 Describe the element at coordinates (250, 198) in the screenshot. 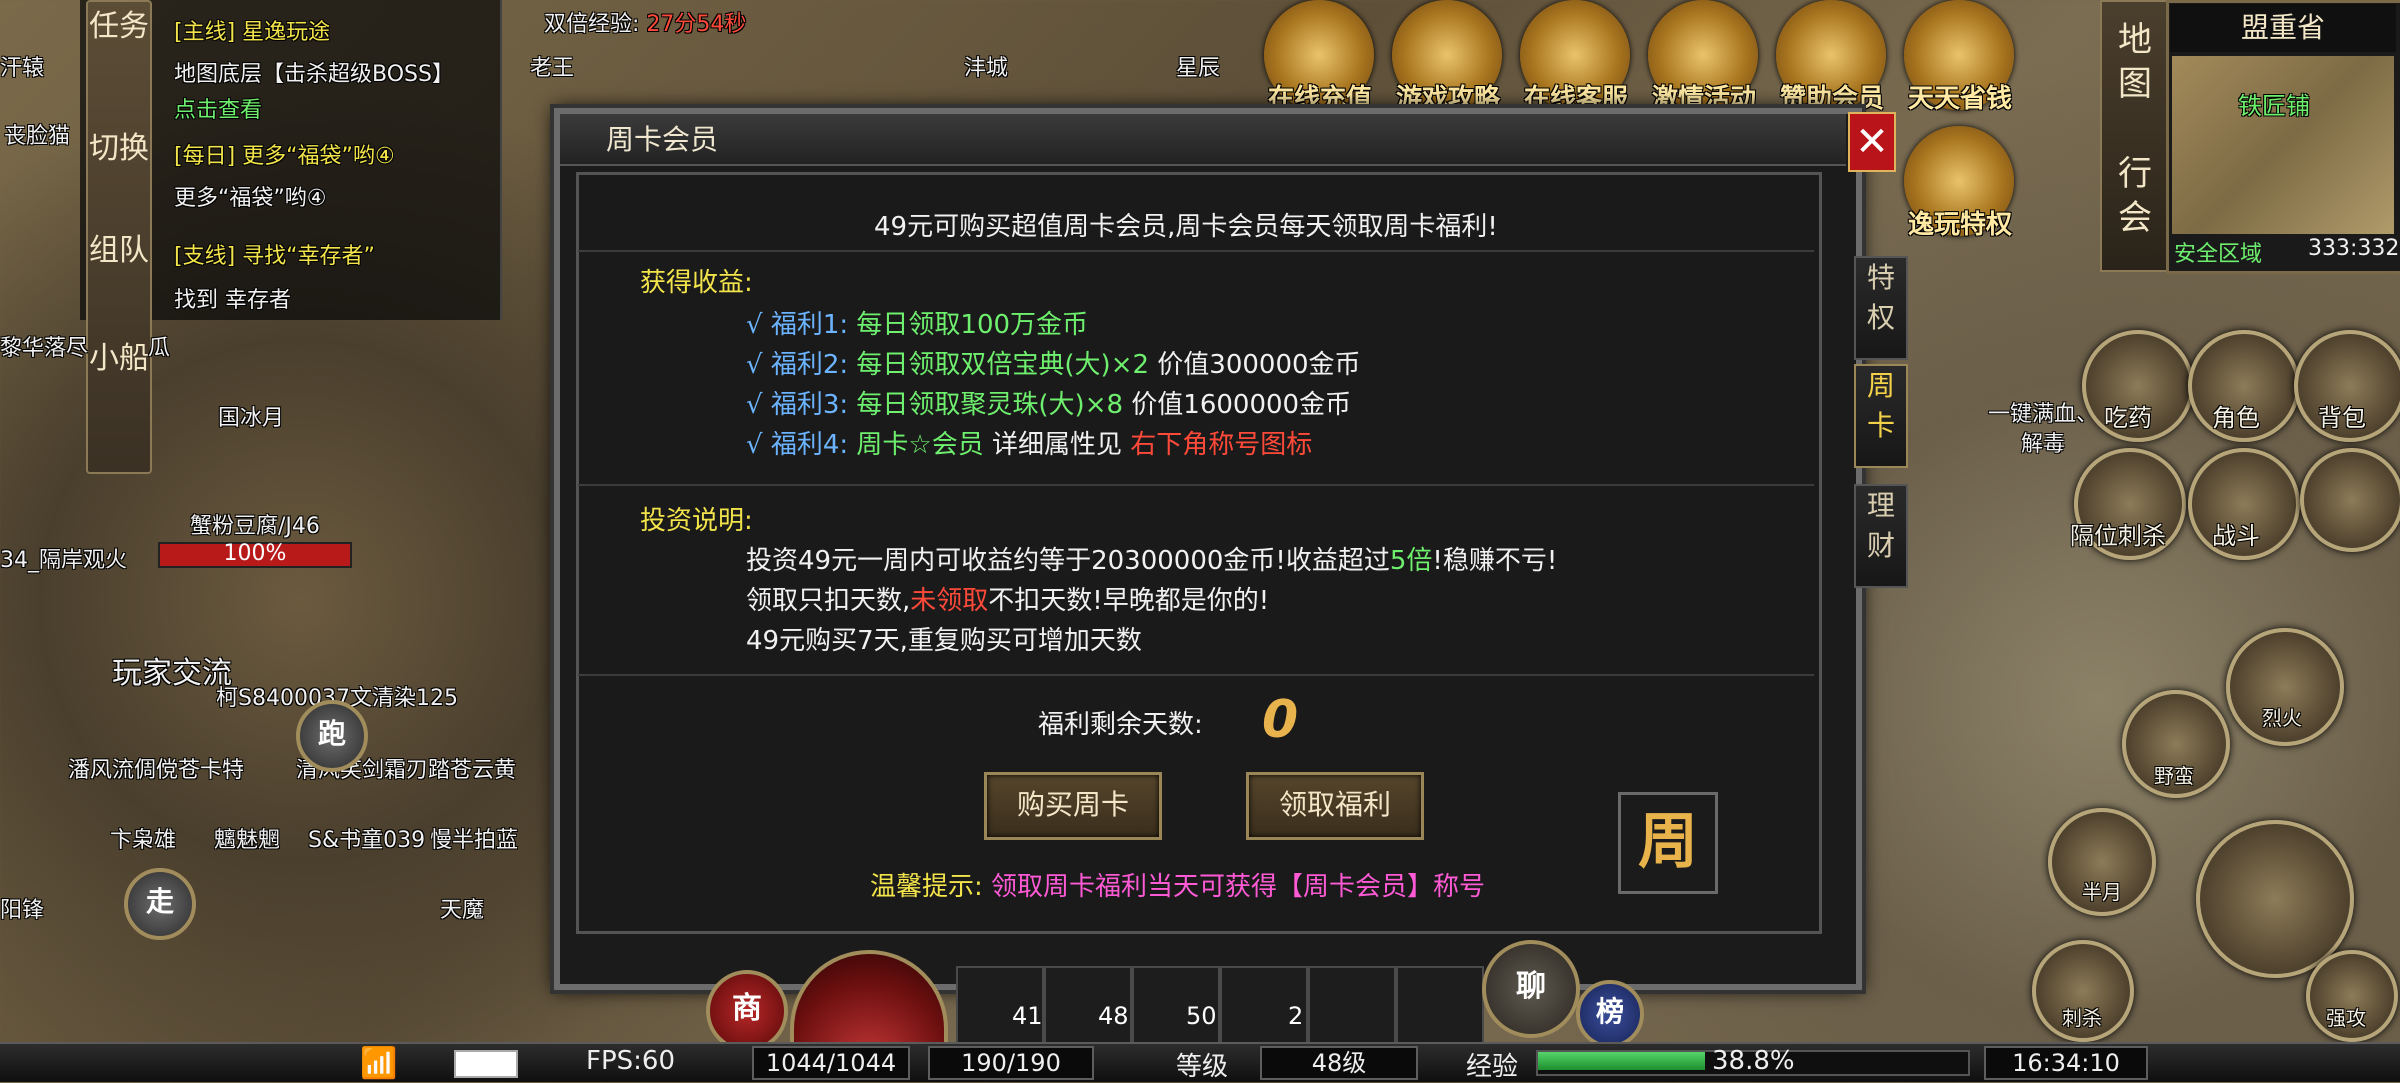

I see `quest-daily-detail: 更多“福袋”哟④` at that location.